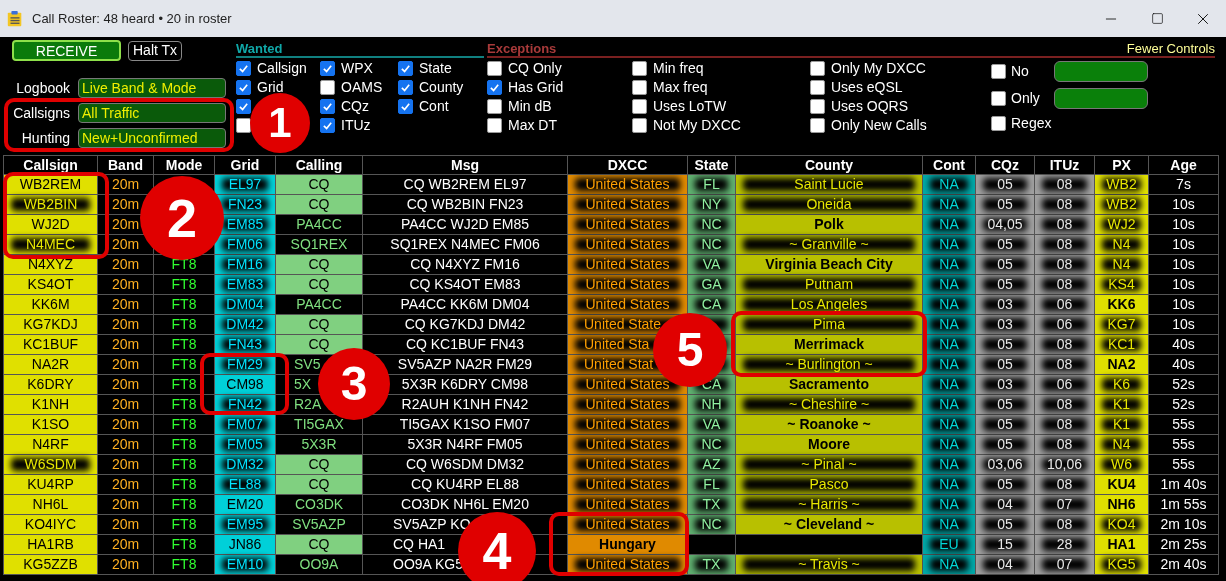 Image resolution: width=1226 pixels, height=581 pixels. I want to click on callsign-cell: K6DRY, so click(50, 384).